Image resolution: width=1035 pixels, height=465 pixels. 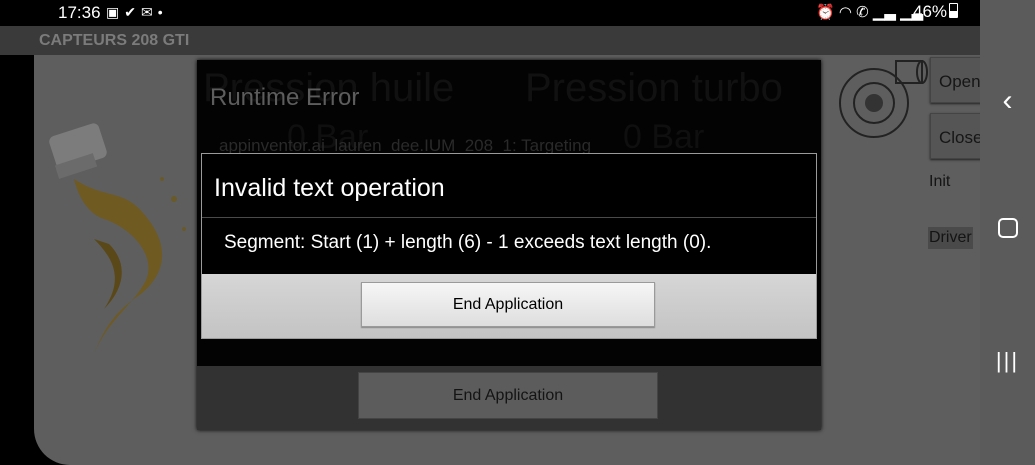 What do you see at coordinates (869, 12) in the screenshot?
I see `system-icons: ⏰ ◠ ✆ ▁▃ ▁▃` at bounding box center [869, 12].